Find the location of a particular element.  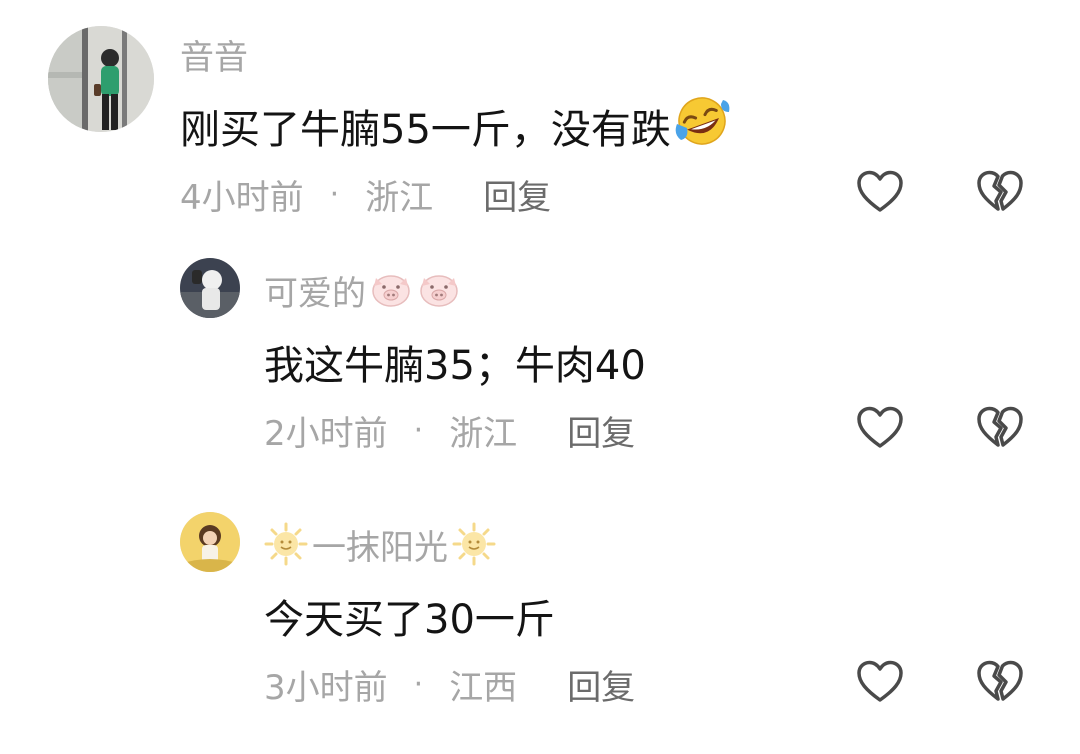

username: 一抹阳光 is located at coordinates (380, 545).